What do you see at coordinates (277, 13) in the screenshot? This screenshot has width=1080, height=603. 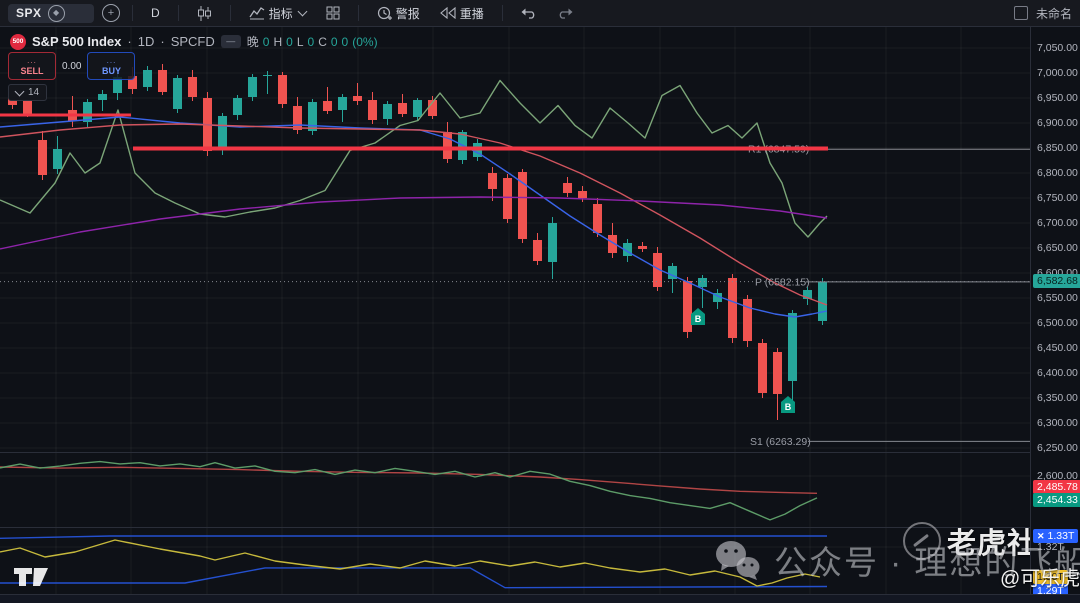 I see `indicators-button: 指标` at bounding box center [277, 13].